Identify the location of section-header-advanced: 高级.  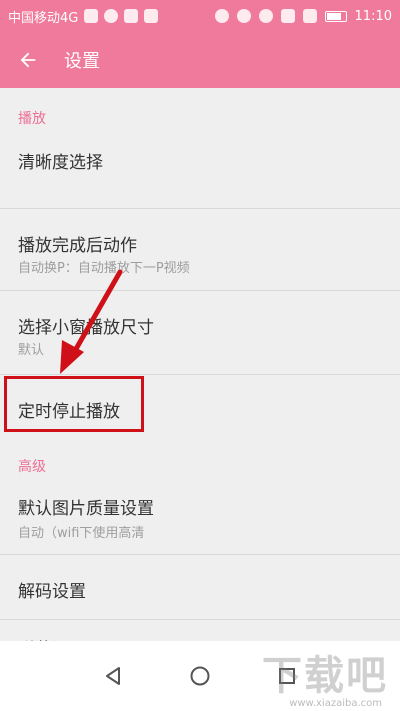
(32, 467).